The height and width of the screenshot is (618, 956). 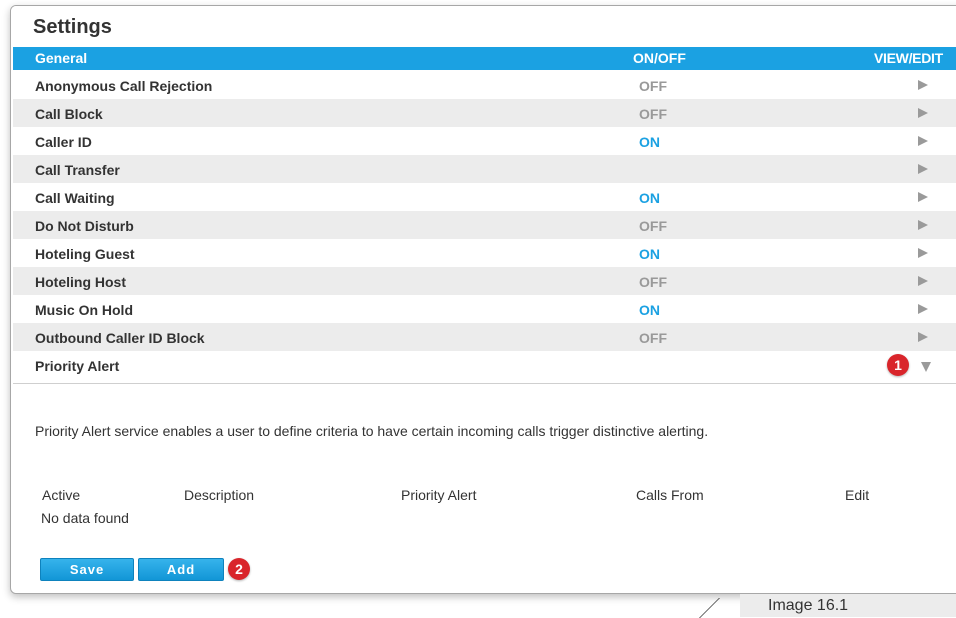 I want to click on setting-row-anonymous-call-rejection: Anonymous Call Rejection OFF, so click(x=484, y=85).